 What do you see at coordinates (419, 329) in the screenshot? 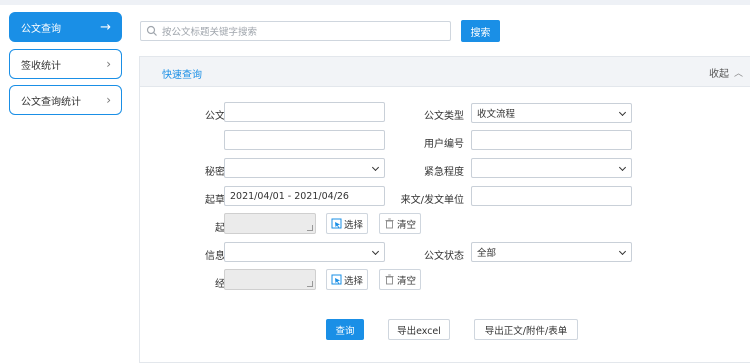
I see `export-excel-button: 导出excel` at bounding box center [419, 329].